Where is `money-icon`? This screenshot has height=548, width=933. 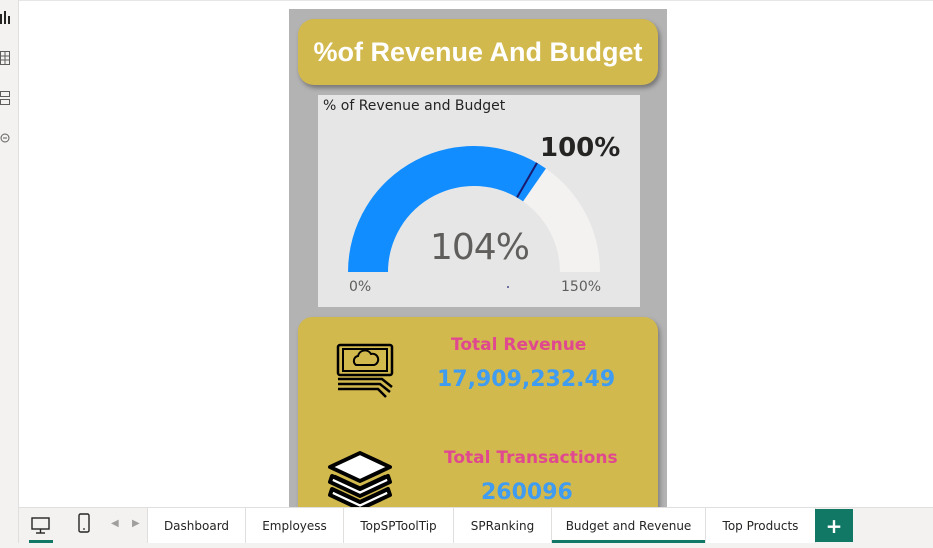
money-icon is located at coordinates (366, 373).